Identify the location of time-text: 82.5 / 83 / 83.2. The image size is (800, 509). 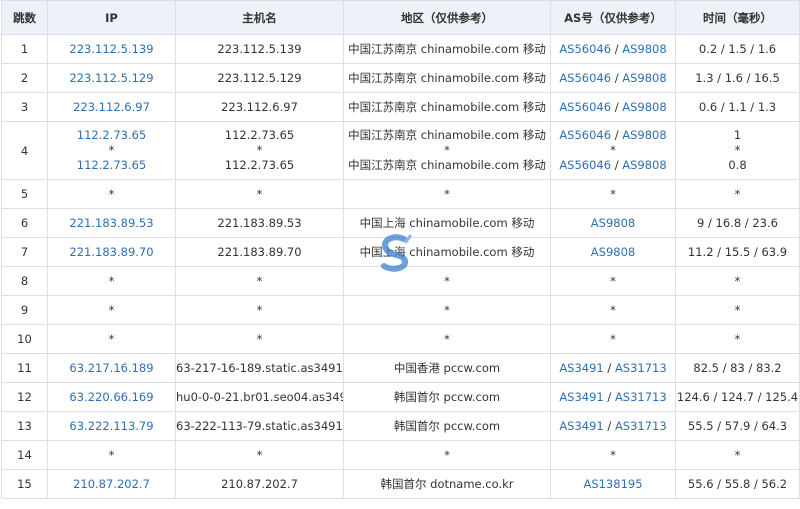
(737, 368).